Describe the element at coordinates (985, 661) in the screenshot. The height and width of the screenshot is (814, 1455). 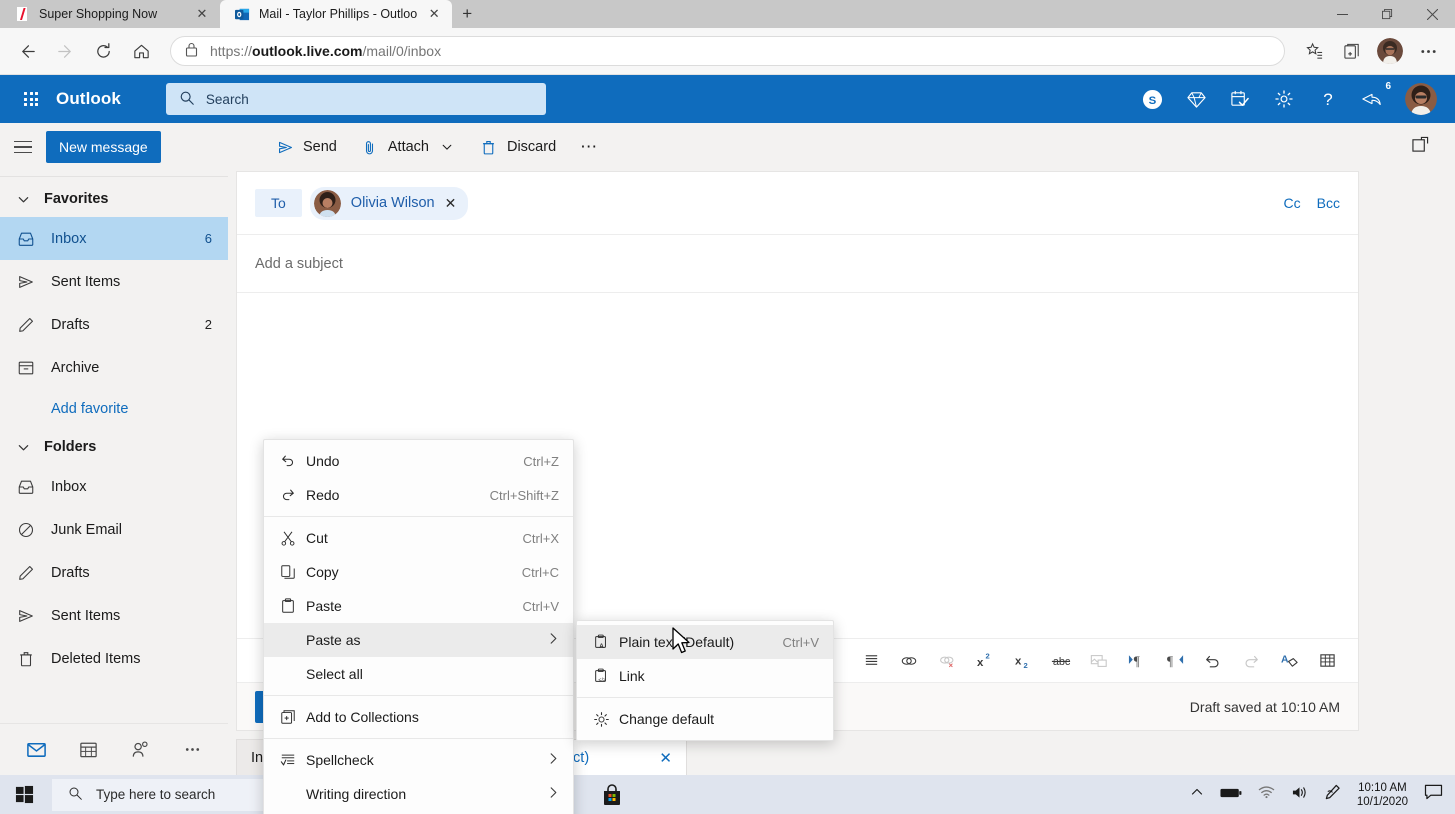
I see `superscript-icon: x2` at that location.